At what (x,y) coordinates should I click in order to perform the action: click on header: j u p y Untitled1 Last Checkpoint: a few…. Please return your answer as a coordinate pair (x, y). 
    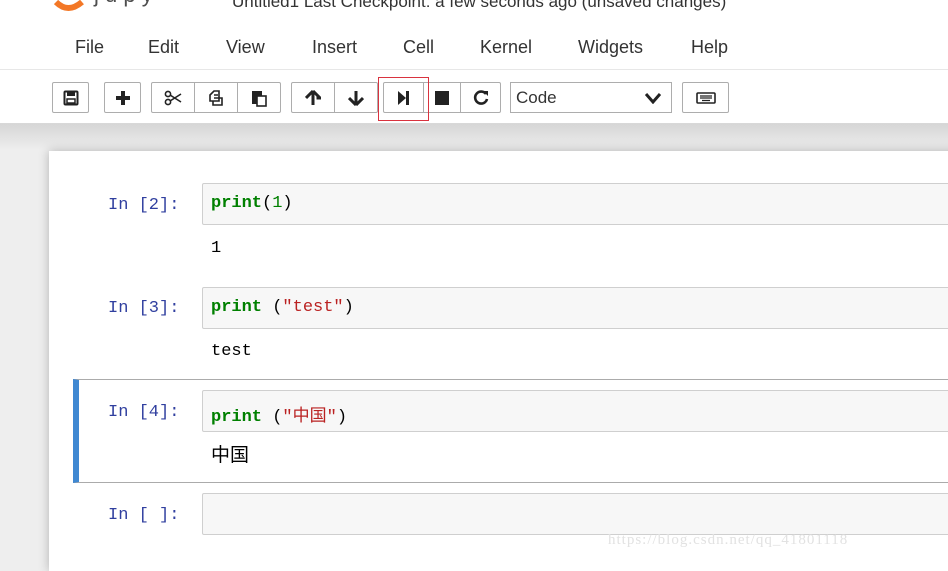
    Looking at the image, I should click on (474, 14).